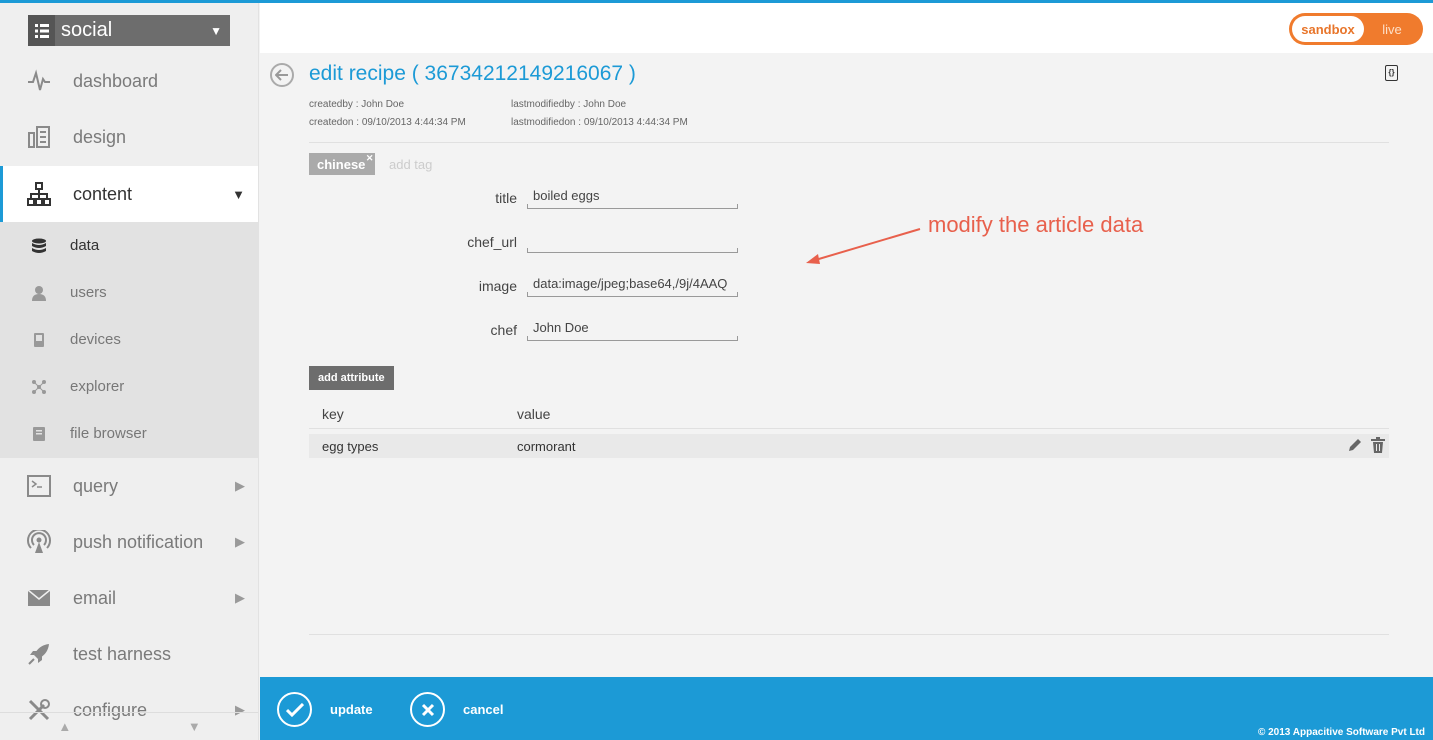  Describe the element at coordinates (503, 330) in the screenshot. I see `field-label: chef` at that location.